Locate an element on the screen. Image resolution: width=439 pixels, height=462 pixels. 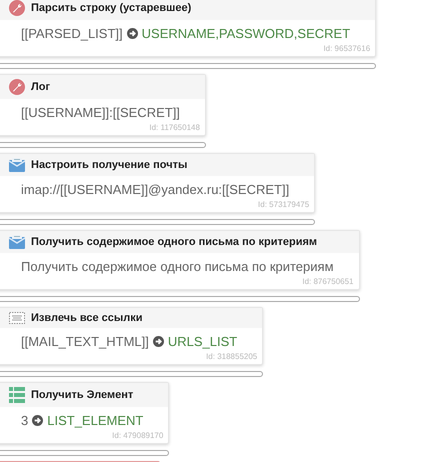
block-id: Id: 318855205 is located at coordinates (232, 356).